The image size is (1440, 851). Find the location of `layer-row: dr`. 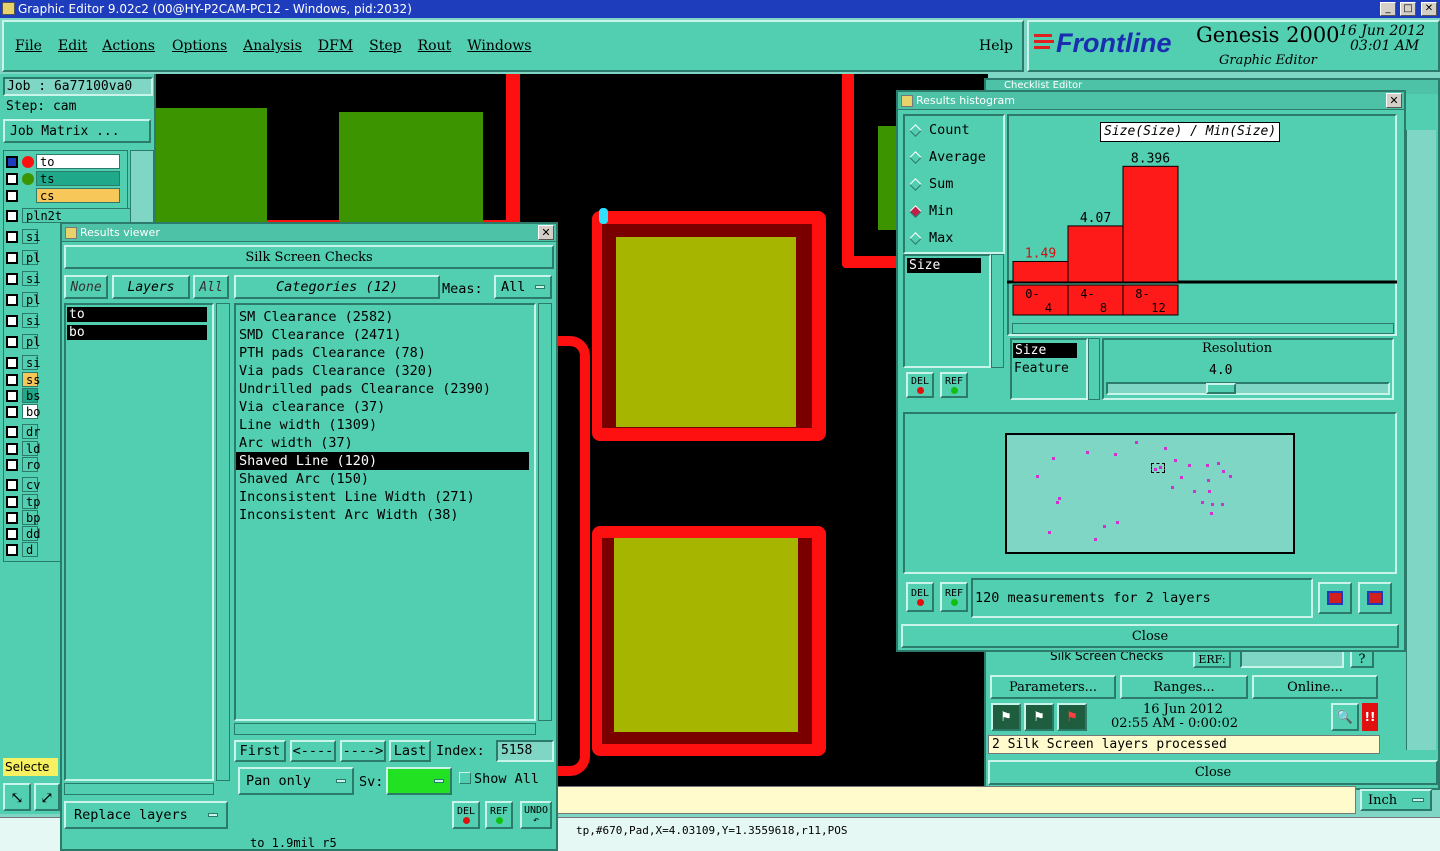

layer-row: dr is located at coordinates (23, 431).